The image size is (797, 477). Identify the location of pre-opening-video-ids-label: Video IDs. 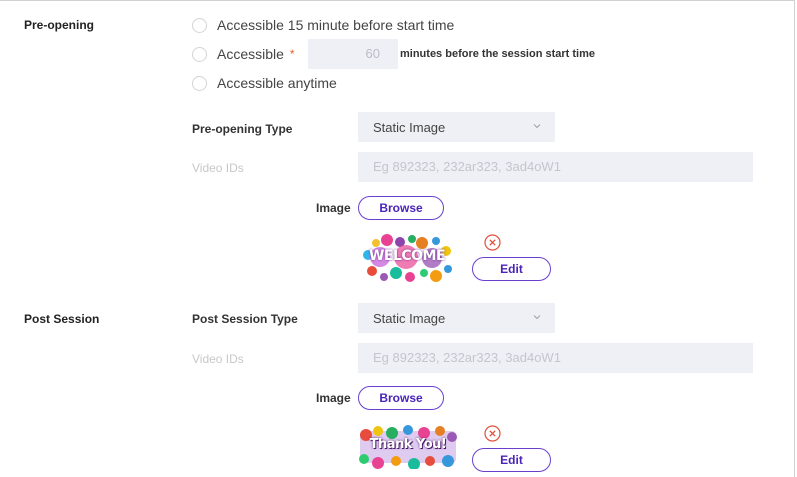
(218, 168).